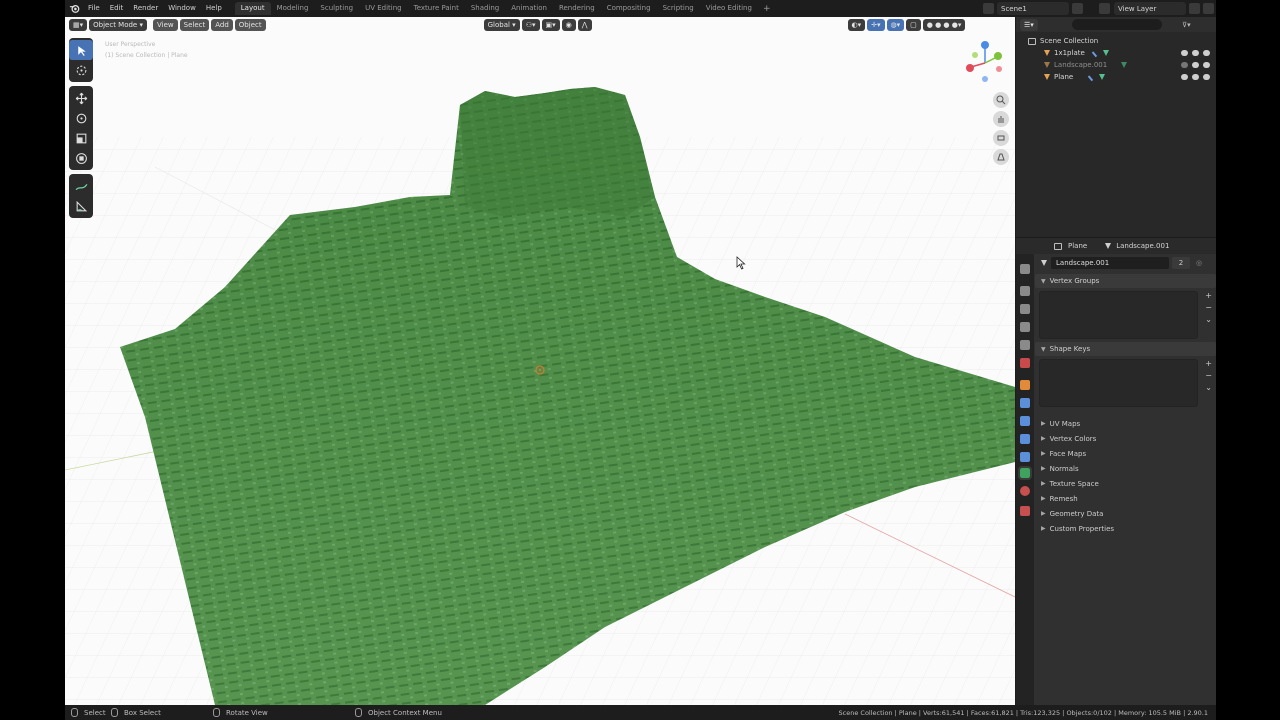 The image size is (1280, 720). I want to click on shape-keys-panel-header: ▼ Shape Keys, so click(1125, 349).